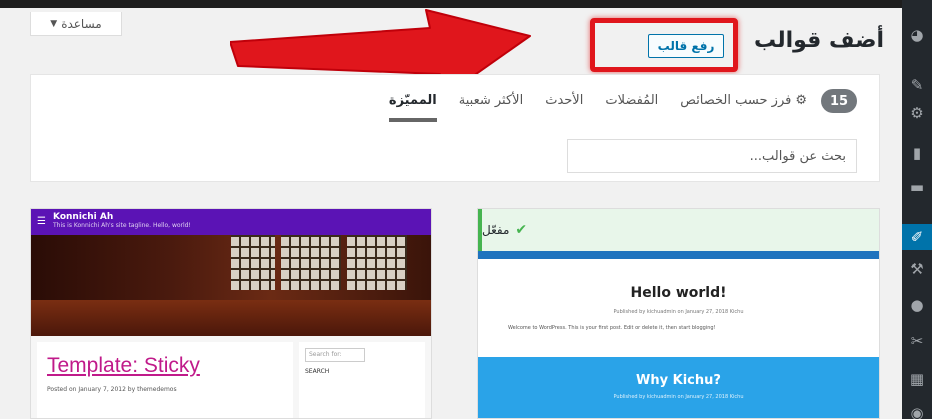 The image size is (932, 419). I want to click on theme-preview-strip, so click(678, 255).